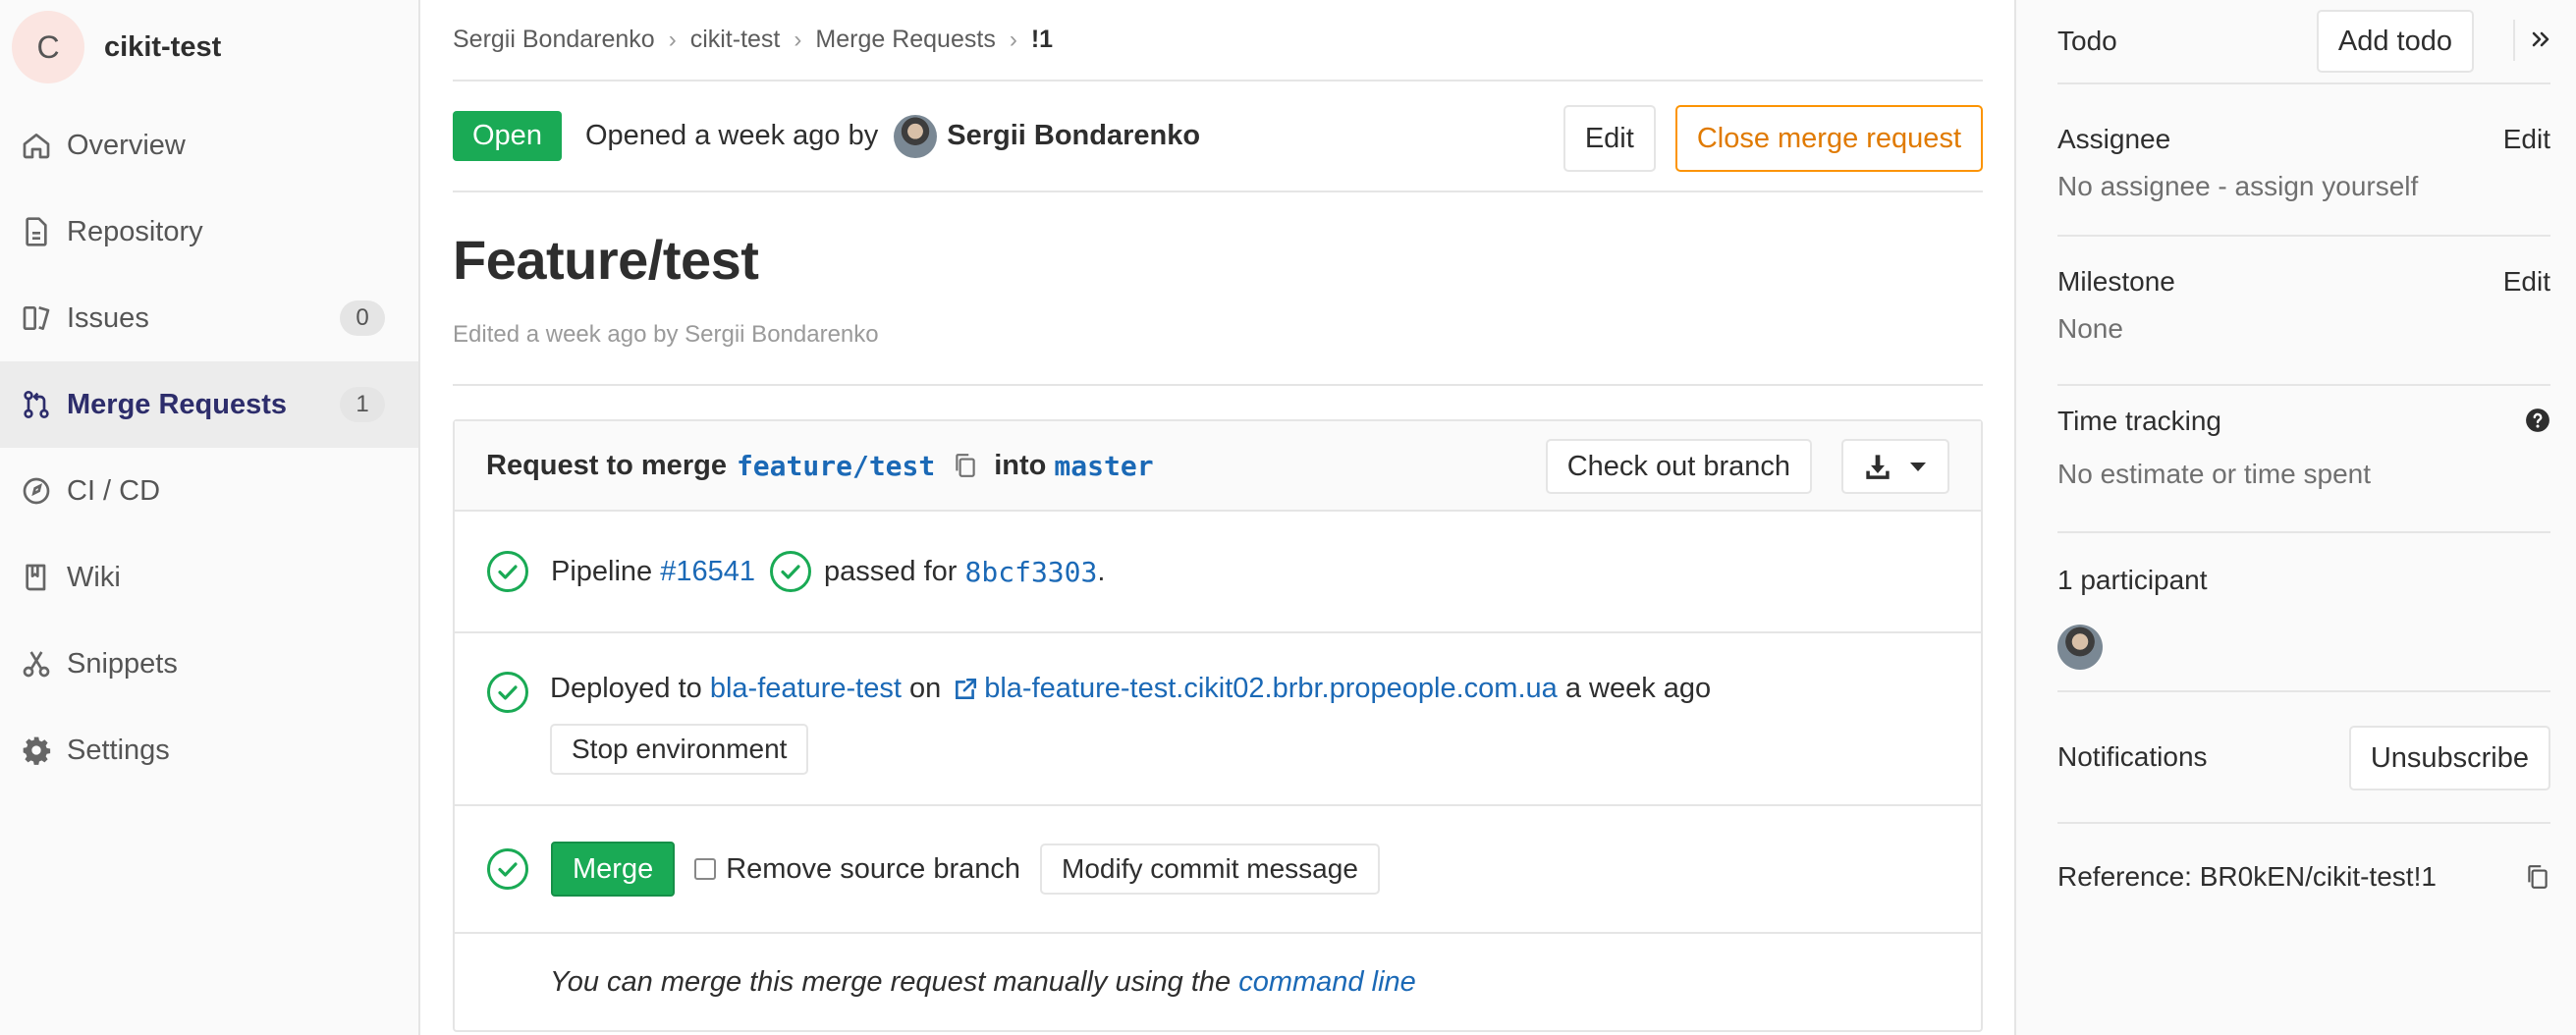 This screenshot has width=2576, height=1035. What do you see at coordinates (1609, 138) in the screenshot?
I see `edit-button: Edit` at bounding box center [1609, 138].